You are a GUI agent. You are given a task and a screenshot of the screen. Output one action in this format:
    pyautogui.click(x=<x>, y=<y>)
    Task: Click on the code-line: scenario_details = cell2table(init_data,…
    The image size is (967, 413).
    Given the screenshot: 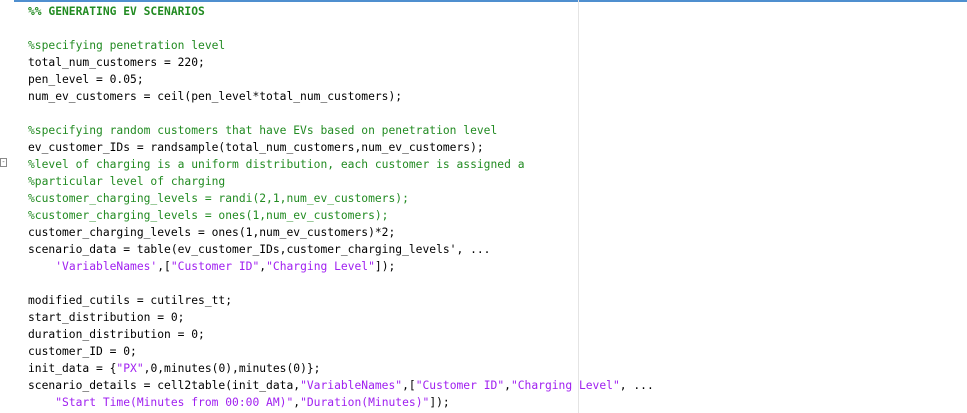 What is the action you would take?
    pyautogui.click(x=341, y=385)
    